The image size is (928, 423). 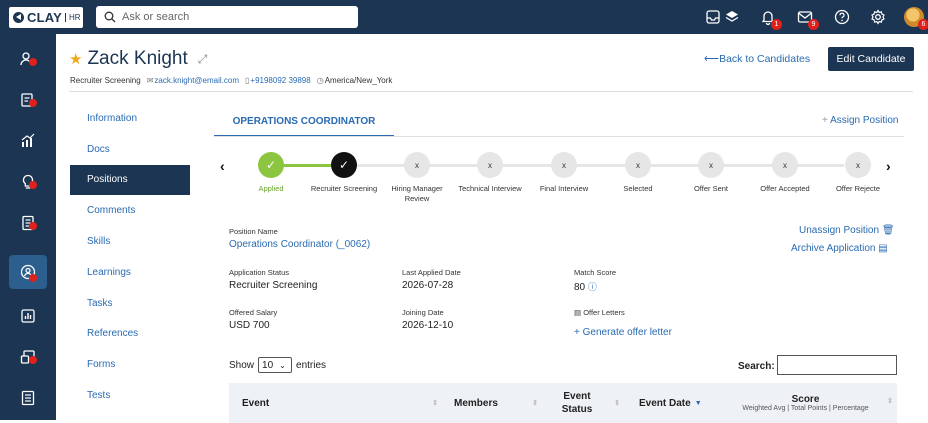 I want to click on global-search: Ask or search, so click(x=227, y=17).